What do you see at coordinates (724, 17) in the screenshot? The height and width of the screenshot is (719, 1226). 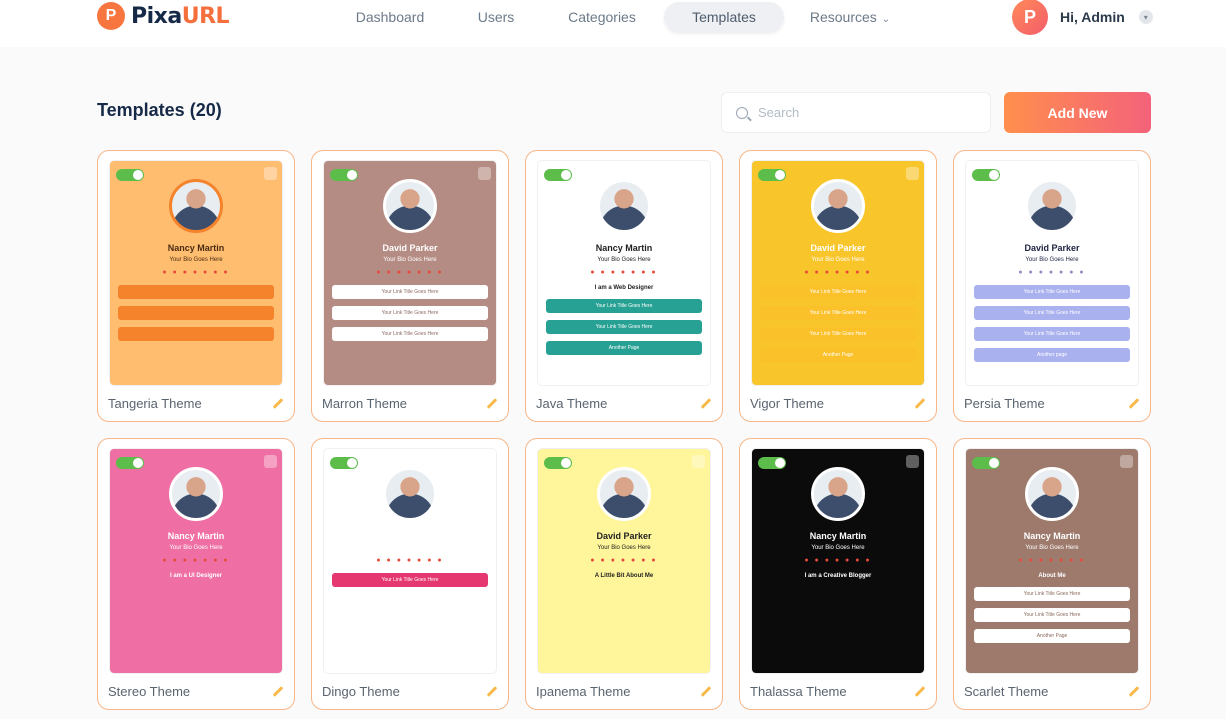 I see `nav-templates: Templates` at bounding box center [724, 17].